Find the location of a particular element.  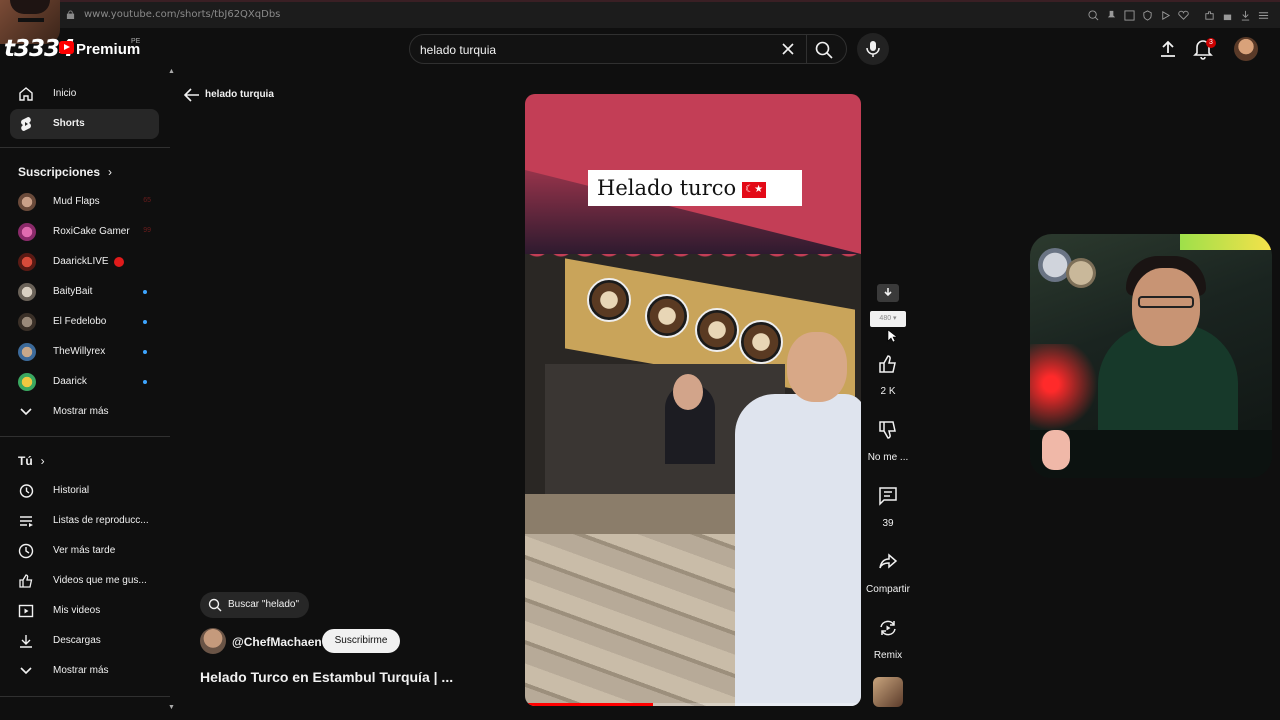

webcam-person-glasses is located at coordinates (1166, 302).